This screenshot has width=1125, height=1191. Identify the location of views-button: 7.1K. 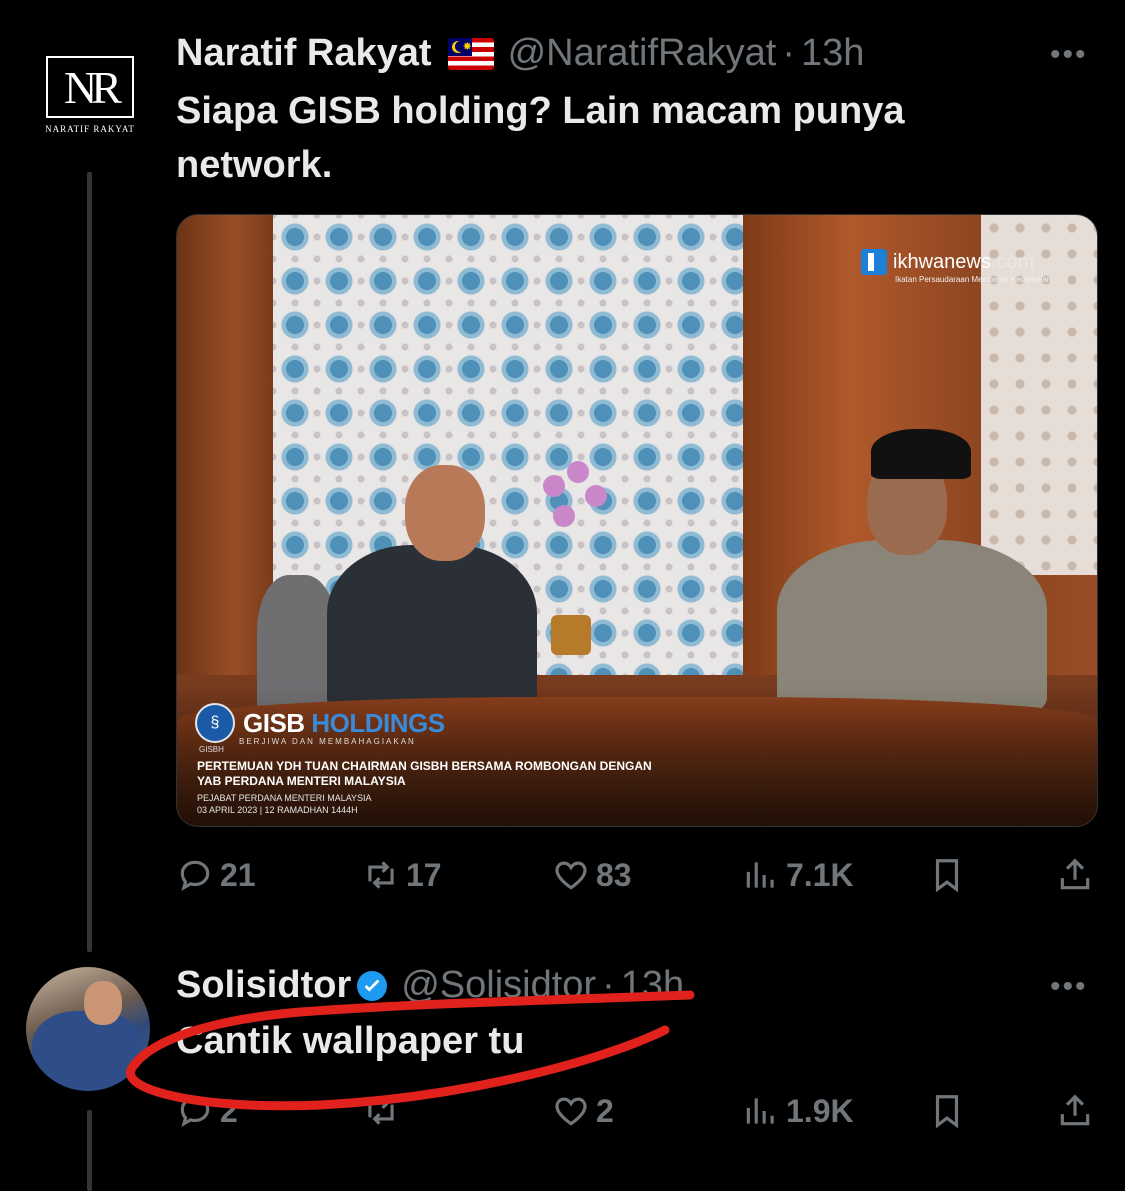
(798, 875).